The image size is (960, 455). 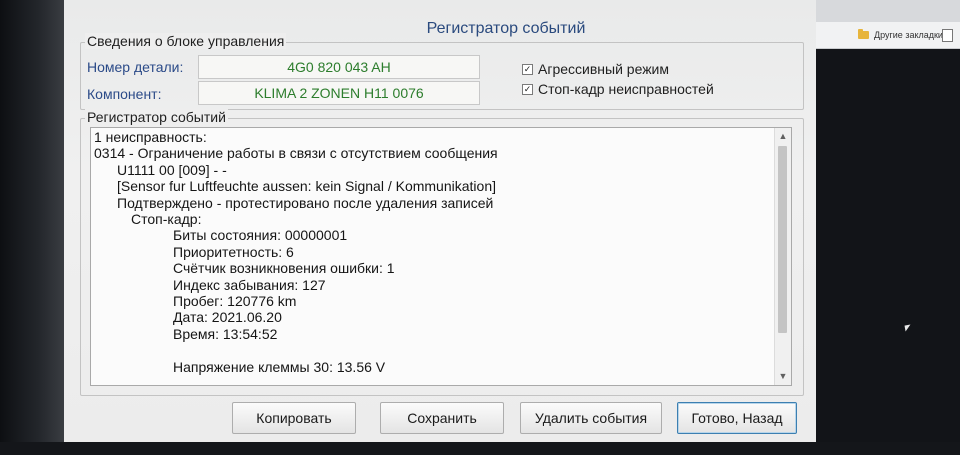 What do you see at coordinates (294, 418) in the screenshot?
I see `copy-button: Копировать` at bounding box center [294, 418].